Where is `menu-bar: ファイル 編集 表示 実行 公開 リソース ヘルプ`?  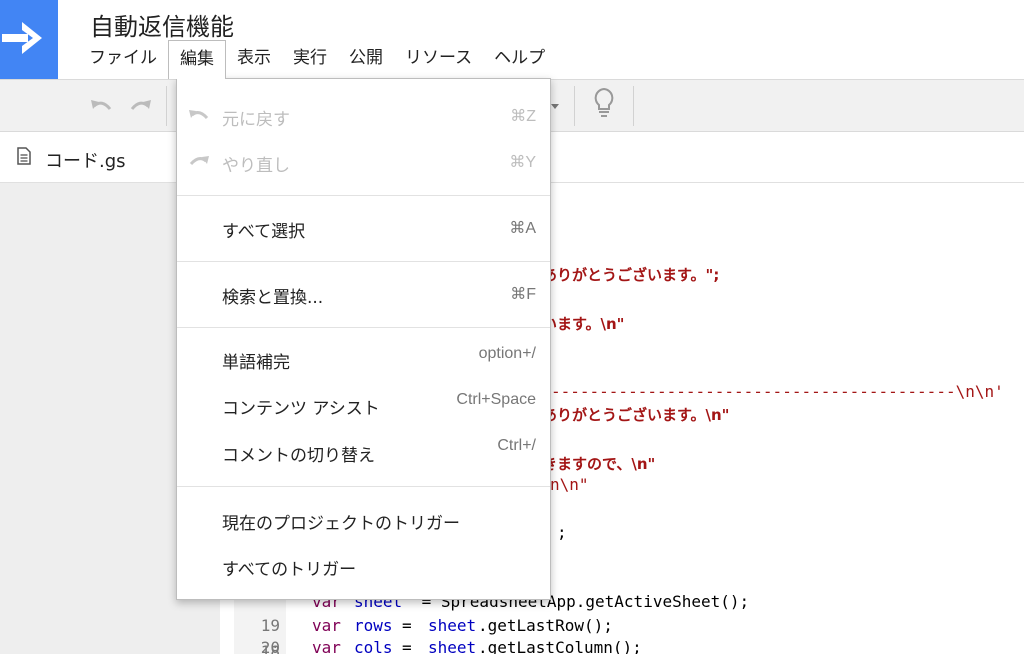 menu-bar: ファイル 編集 表示 実行 公開 リソース ヘルプ is located at coordinates (317, 59).